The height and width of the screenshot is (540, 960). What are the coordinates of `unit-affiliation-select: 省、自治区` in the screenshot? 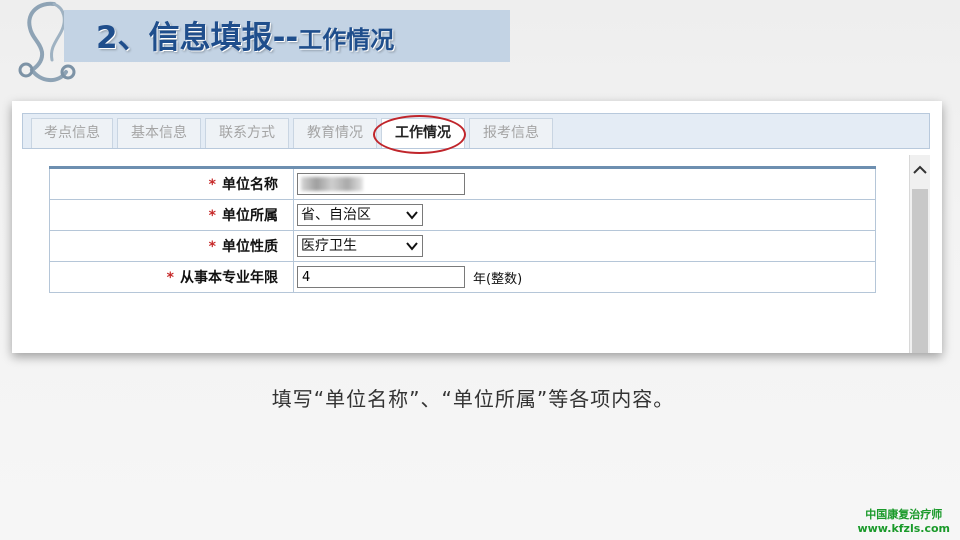 It's located at (360, 215).